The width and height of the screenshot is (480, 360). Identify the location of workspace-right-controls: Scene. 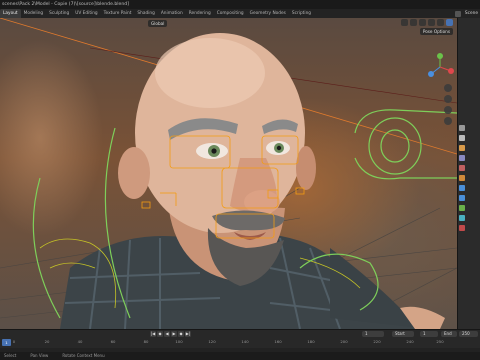
(466, 13).